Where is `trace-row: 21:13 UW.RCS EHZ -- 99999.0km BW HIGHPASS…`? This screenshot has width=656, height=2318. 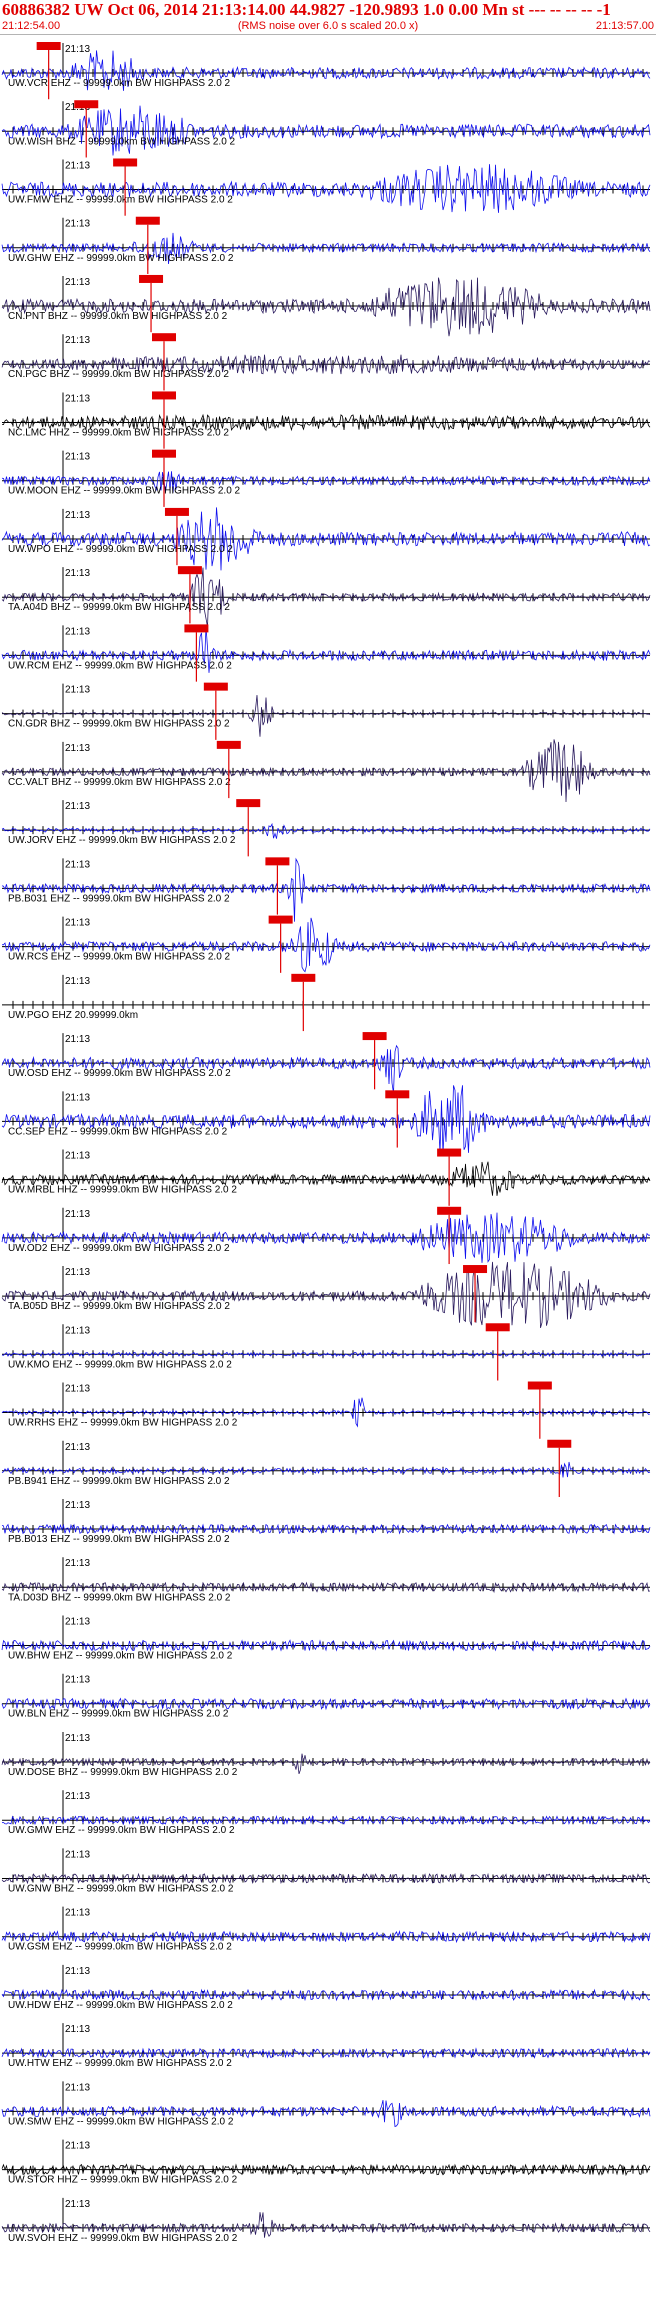 trace-row: 21:13 UW.RCS EHZ -- 99999.0km BW HIGHPASS… is located at coordinates (326, 944).